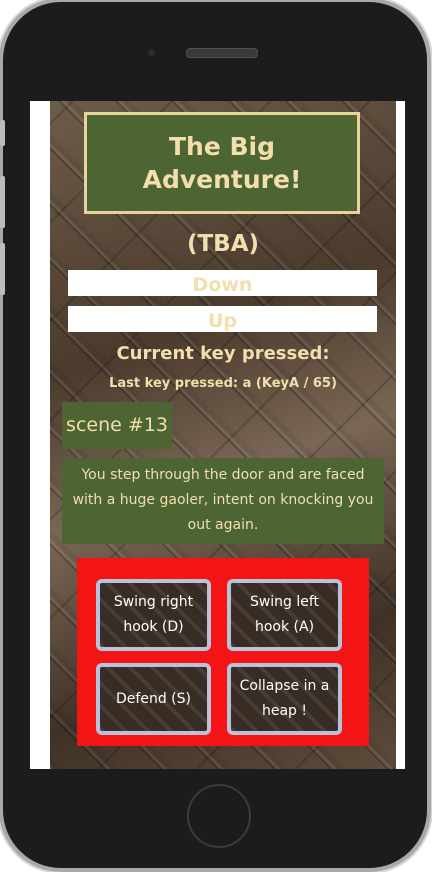 The width and height of the screenshot is (432, 872). Describe the element at coordinates (223, 383) in the screenshot. I see `last-key-text: Last key pressed: a (KeyA / 65)` at that location.